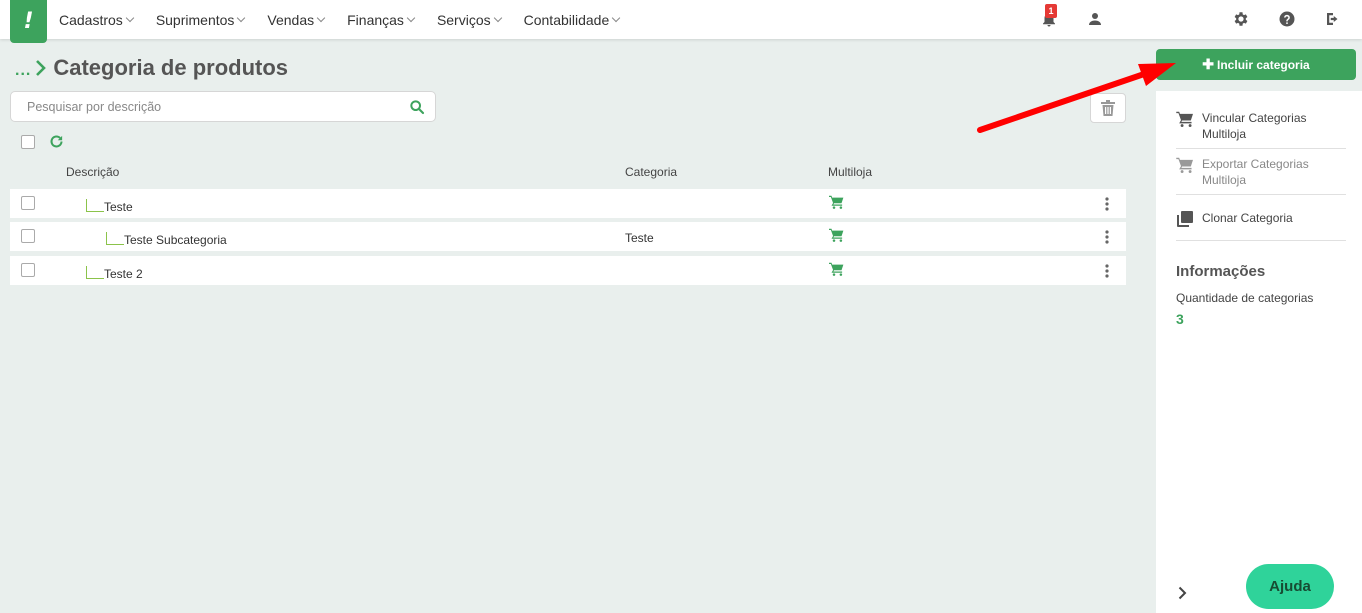 This screenshot has width=1362, height=613. What do you see at coordinates (566, 19) in the screenshot?
I see `menu-label: Contabilidade` at bounding box center [566, 19].